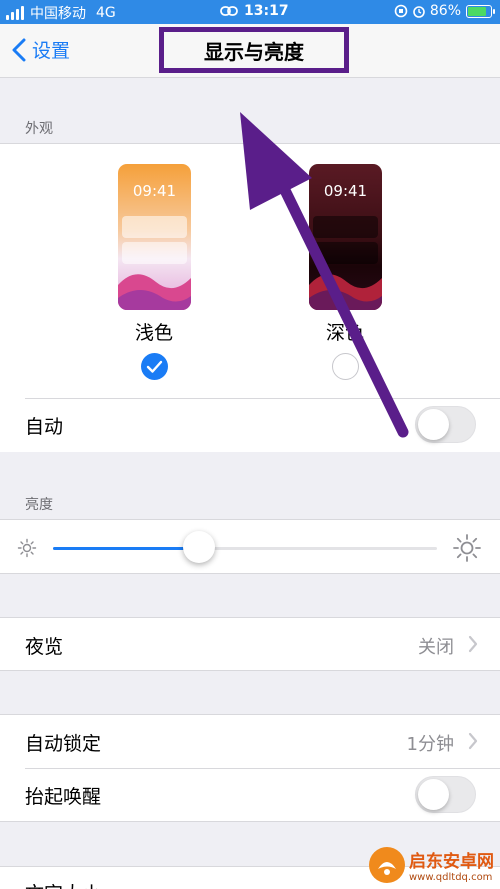 The width and height of the screenshot is (500, 889). Describe the element at coordinates (126, 548) in the screenshot. I see `brightness-slider-fill` at that location.